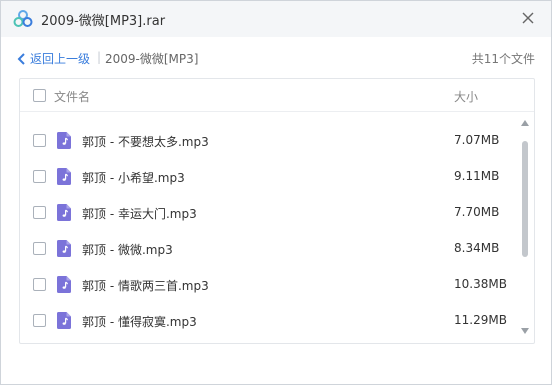 The width and height of the screenshot is (552, 385). Describe the element at coordinates (60, 59) in the screenshot. I see `back-label: 返回上一级` at that location.